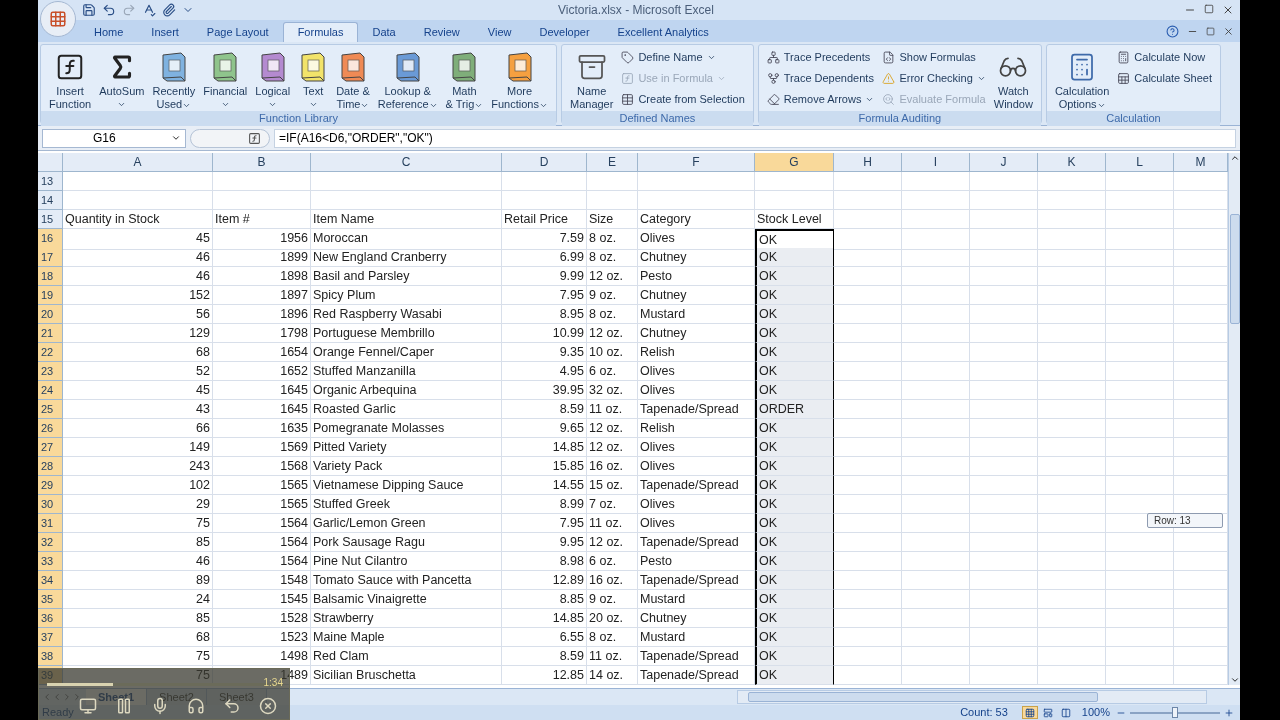 The height and width of the screenshot is (720, 1280). I want to click on ribbon-button: Trace Precedents, so click(820, 57).